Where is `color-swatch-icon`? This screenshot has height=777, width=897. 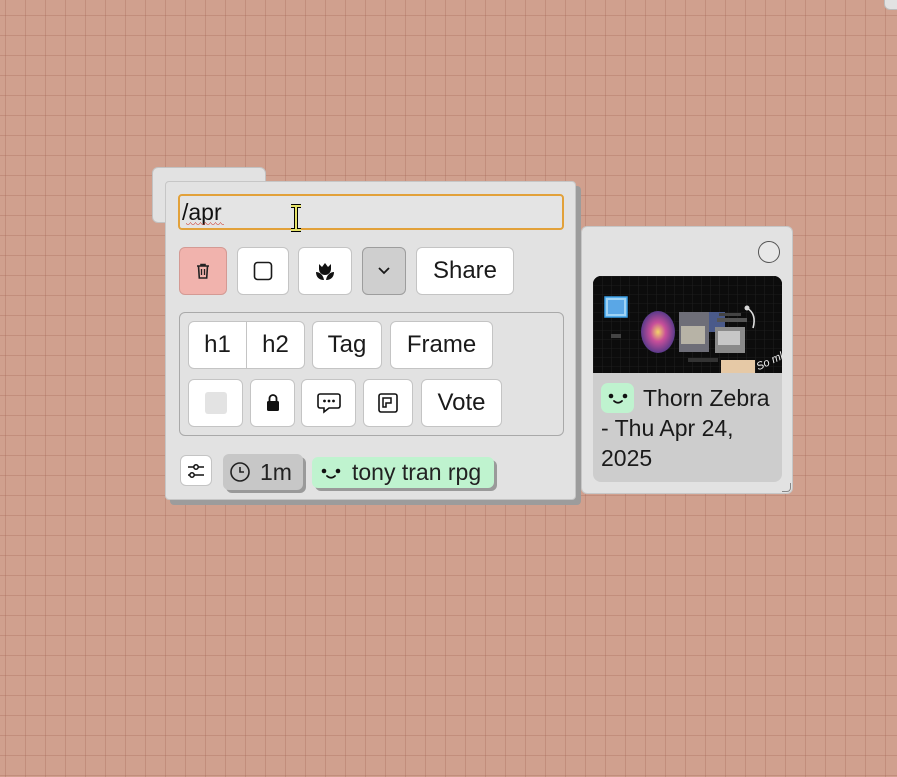 color-swatch-icon is located at coordinates (215, 403).